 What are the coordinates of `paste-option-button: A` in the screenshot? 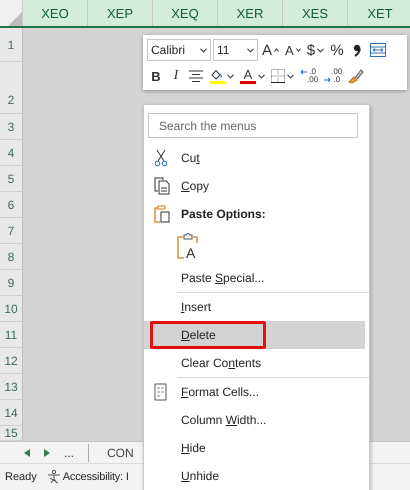 It's located at (189, 246).